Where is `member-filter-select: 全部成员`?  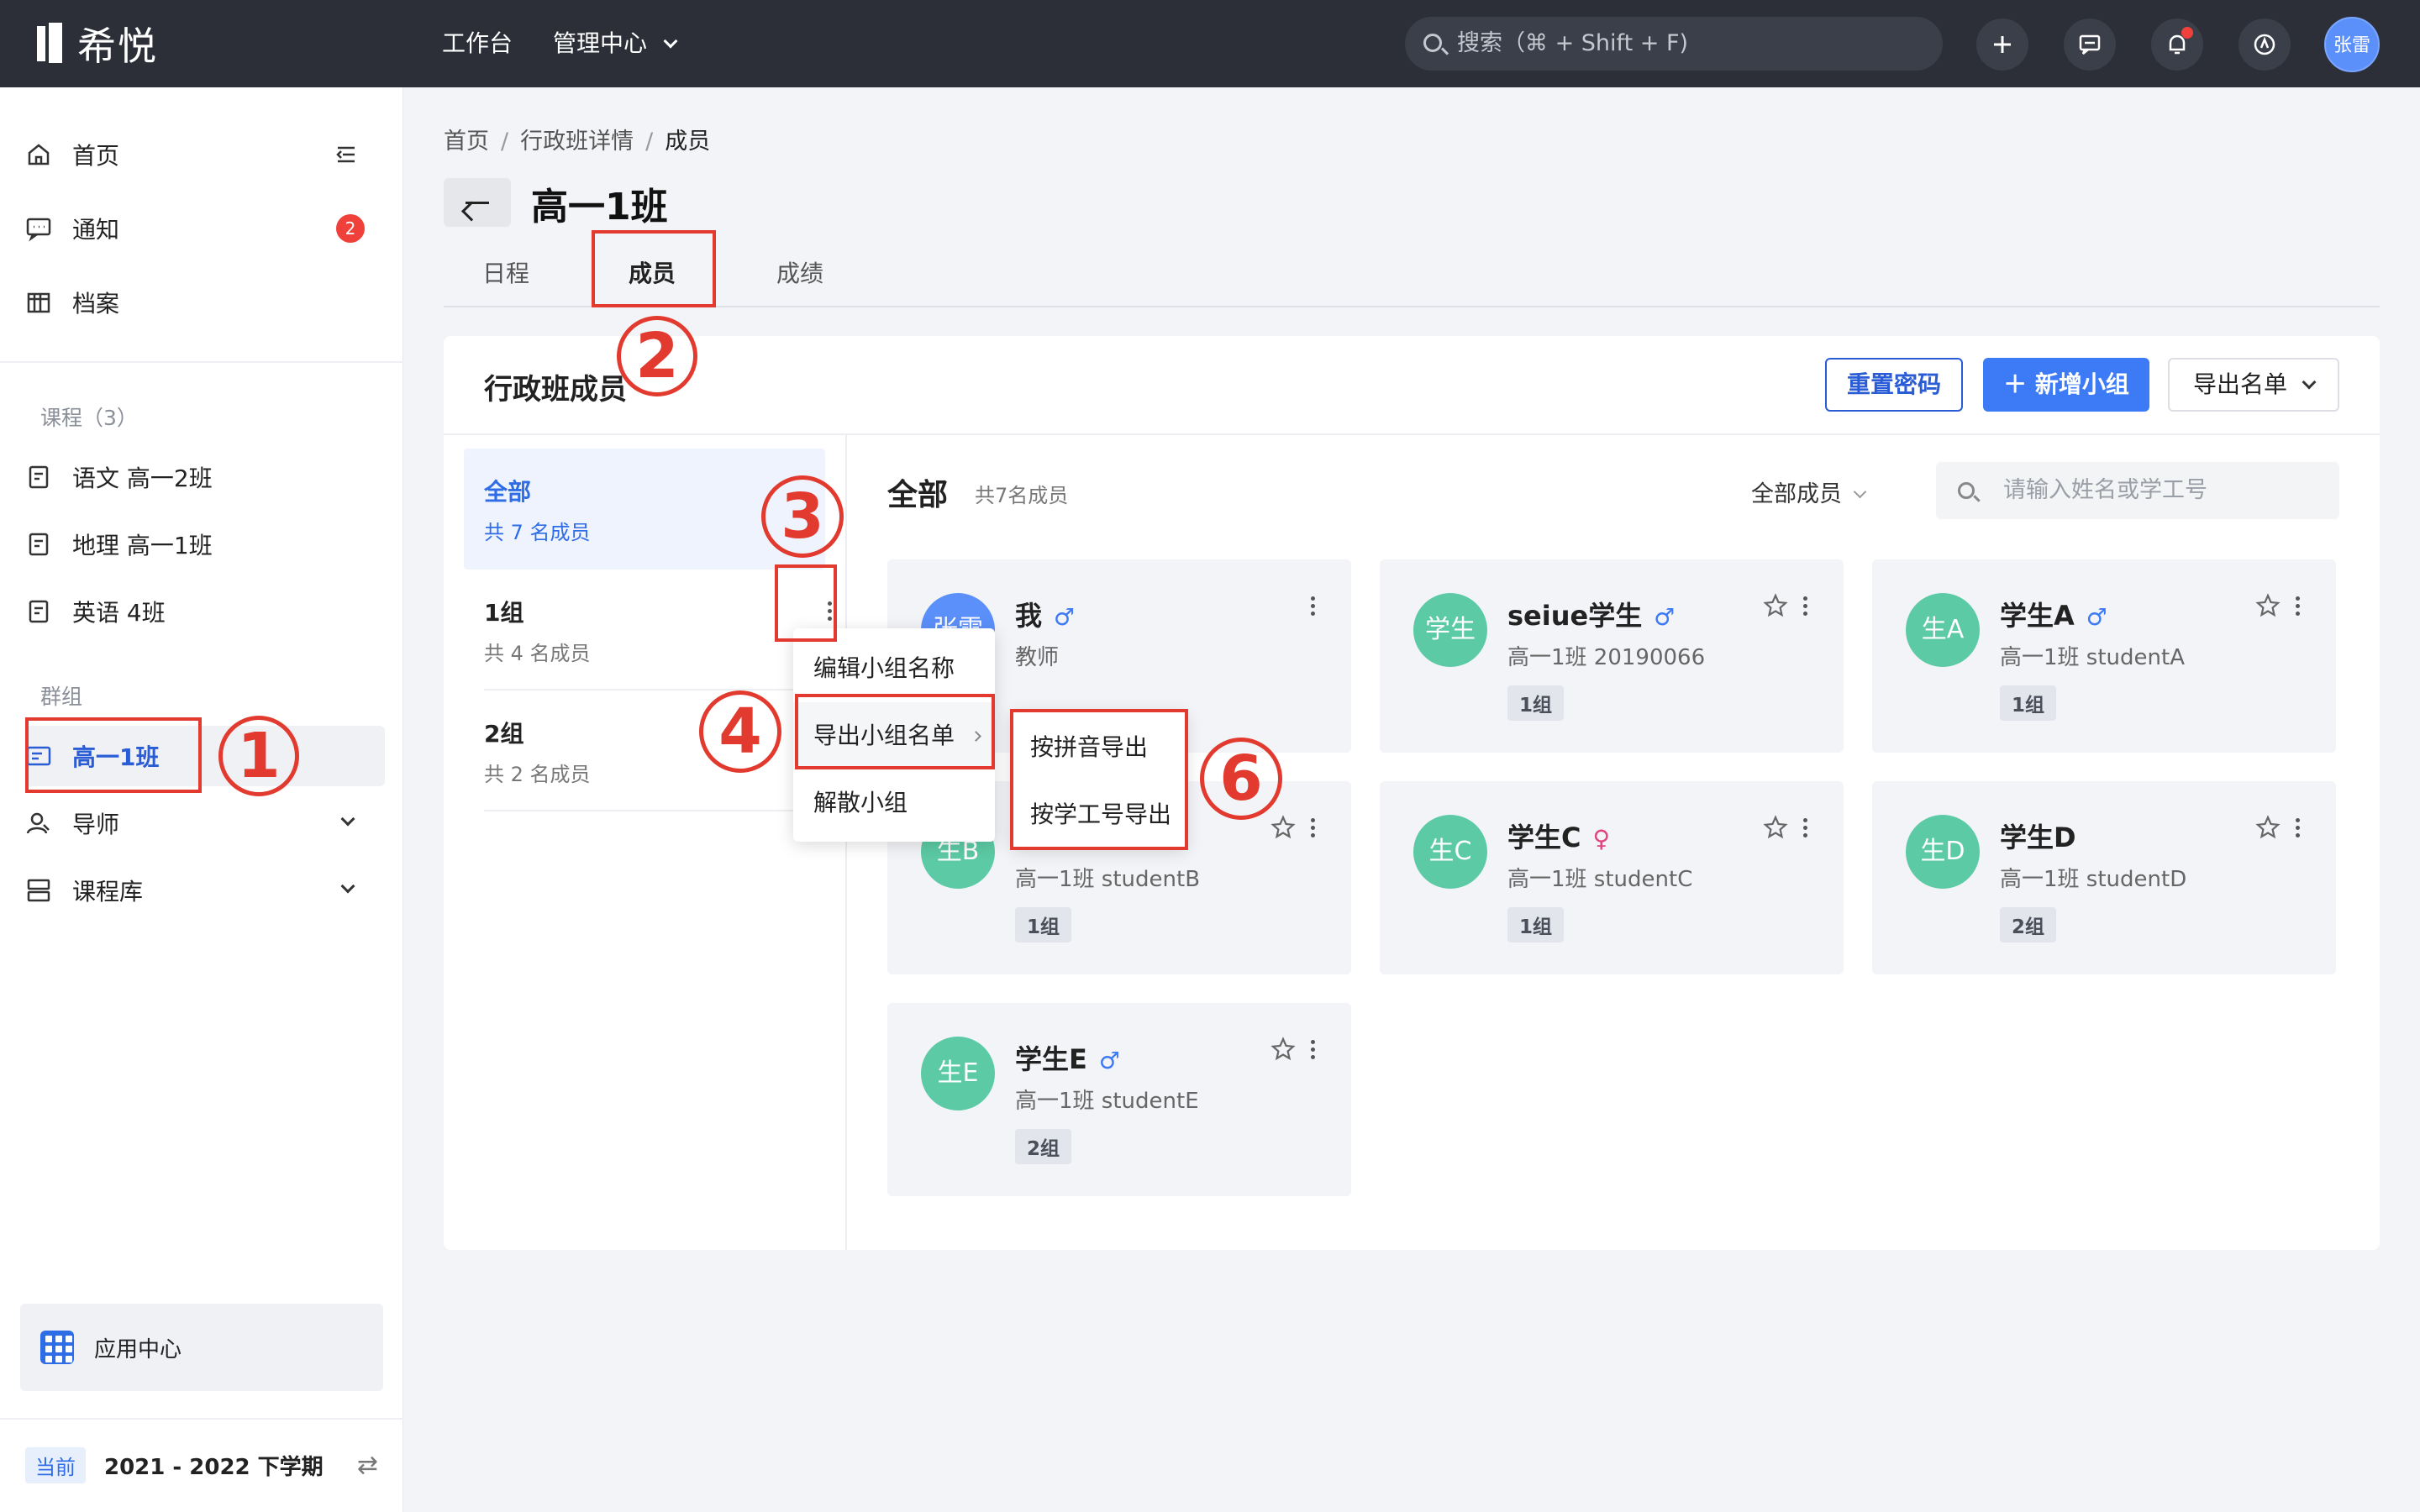 member-filter-select: 全部成员 is located at coordinates (1809, 491).